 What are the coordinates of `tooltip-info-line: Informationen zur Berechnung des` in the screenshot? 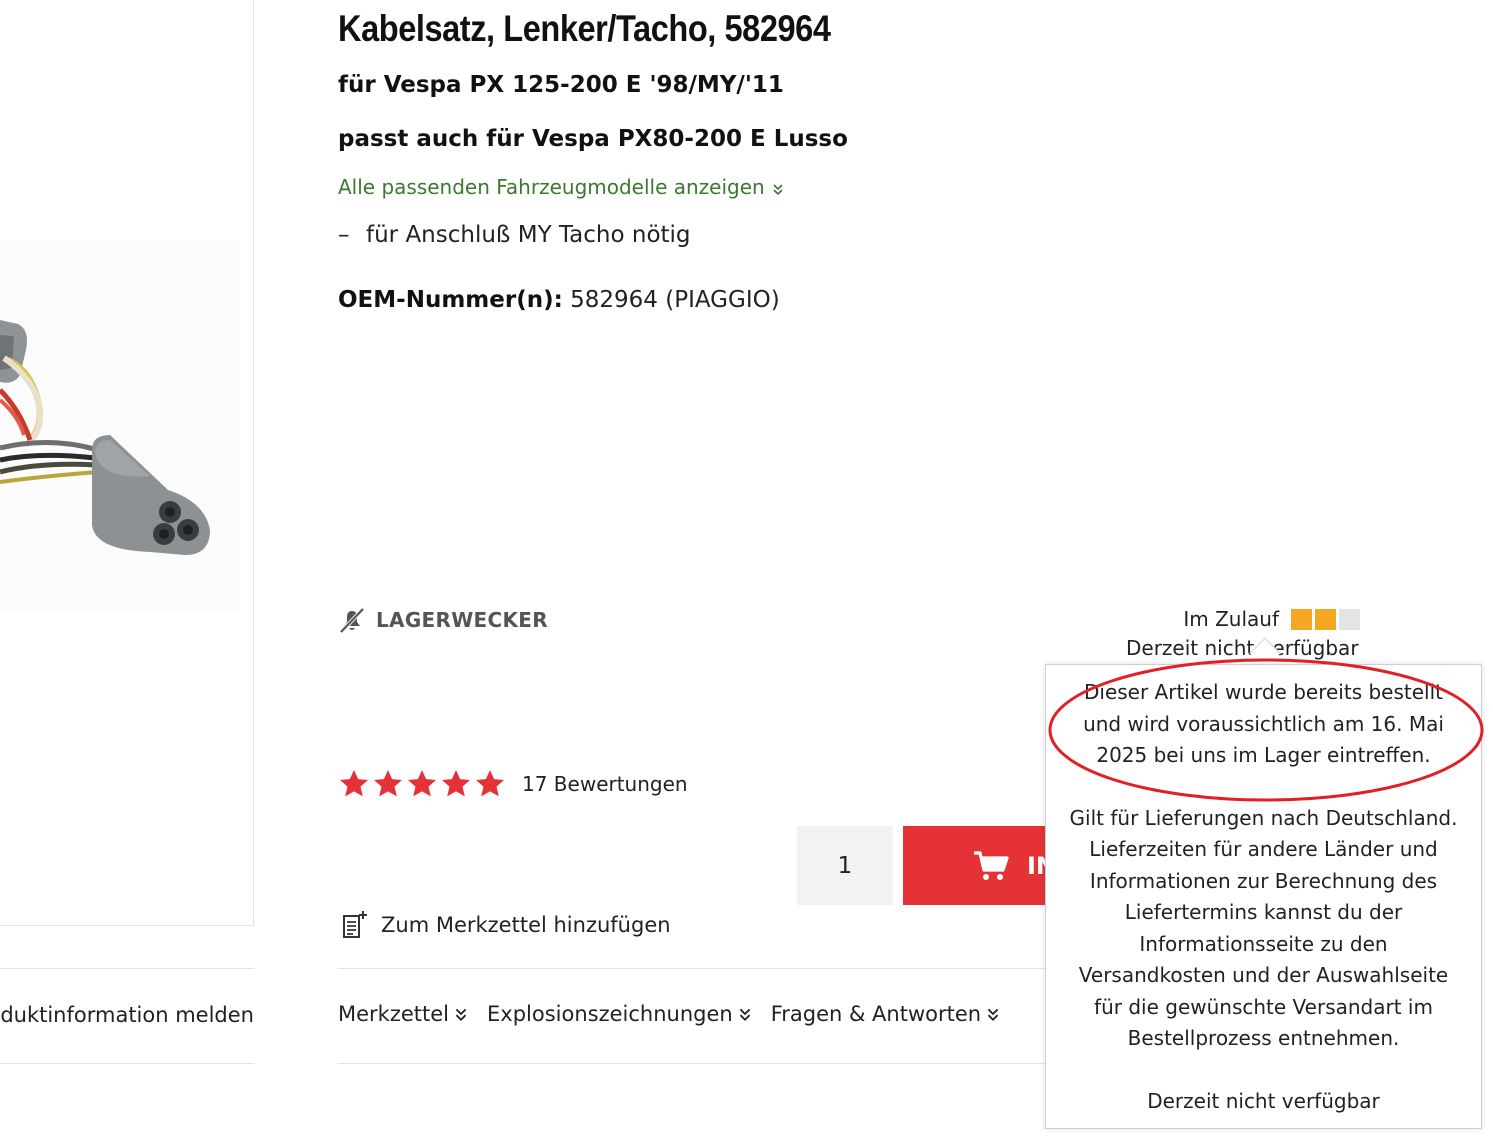 It's located at (1263, 880).